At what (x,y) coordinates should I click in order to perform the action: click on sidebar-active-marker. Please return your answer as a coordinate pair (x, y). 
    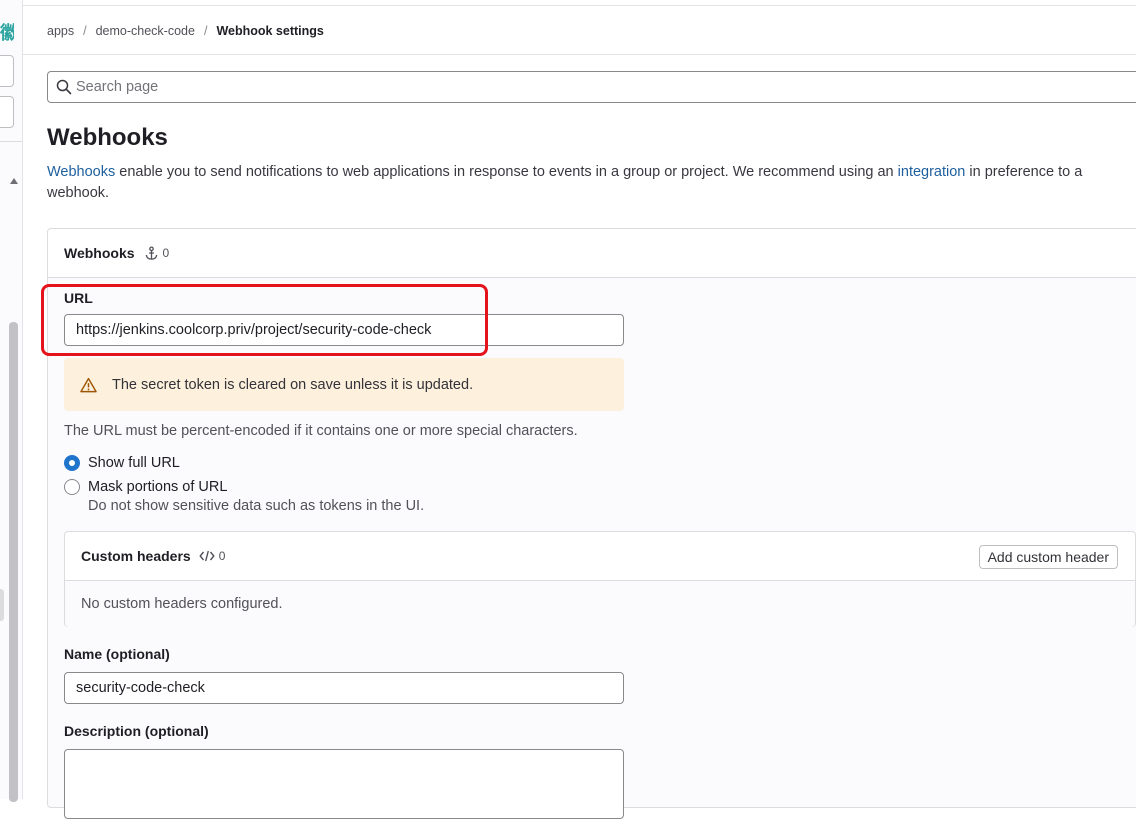
    Looking at the image, I should click on (2, 605).